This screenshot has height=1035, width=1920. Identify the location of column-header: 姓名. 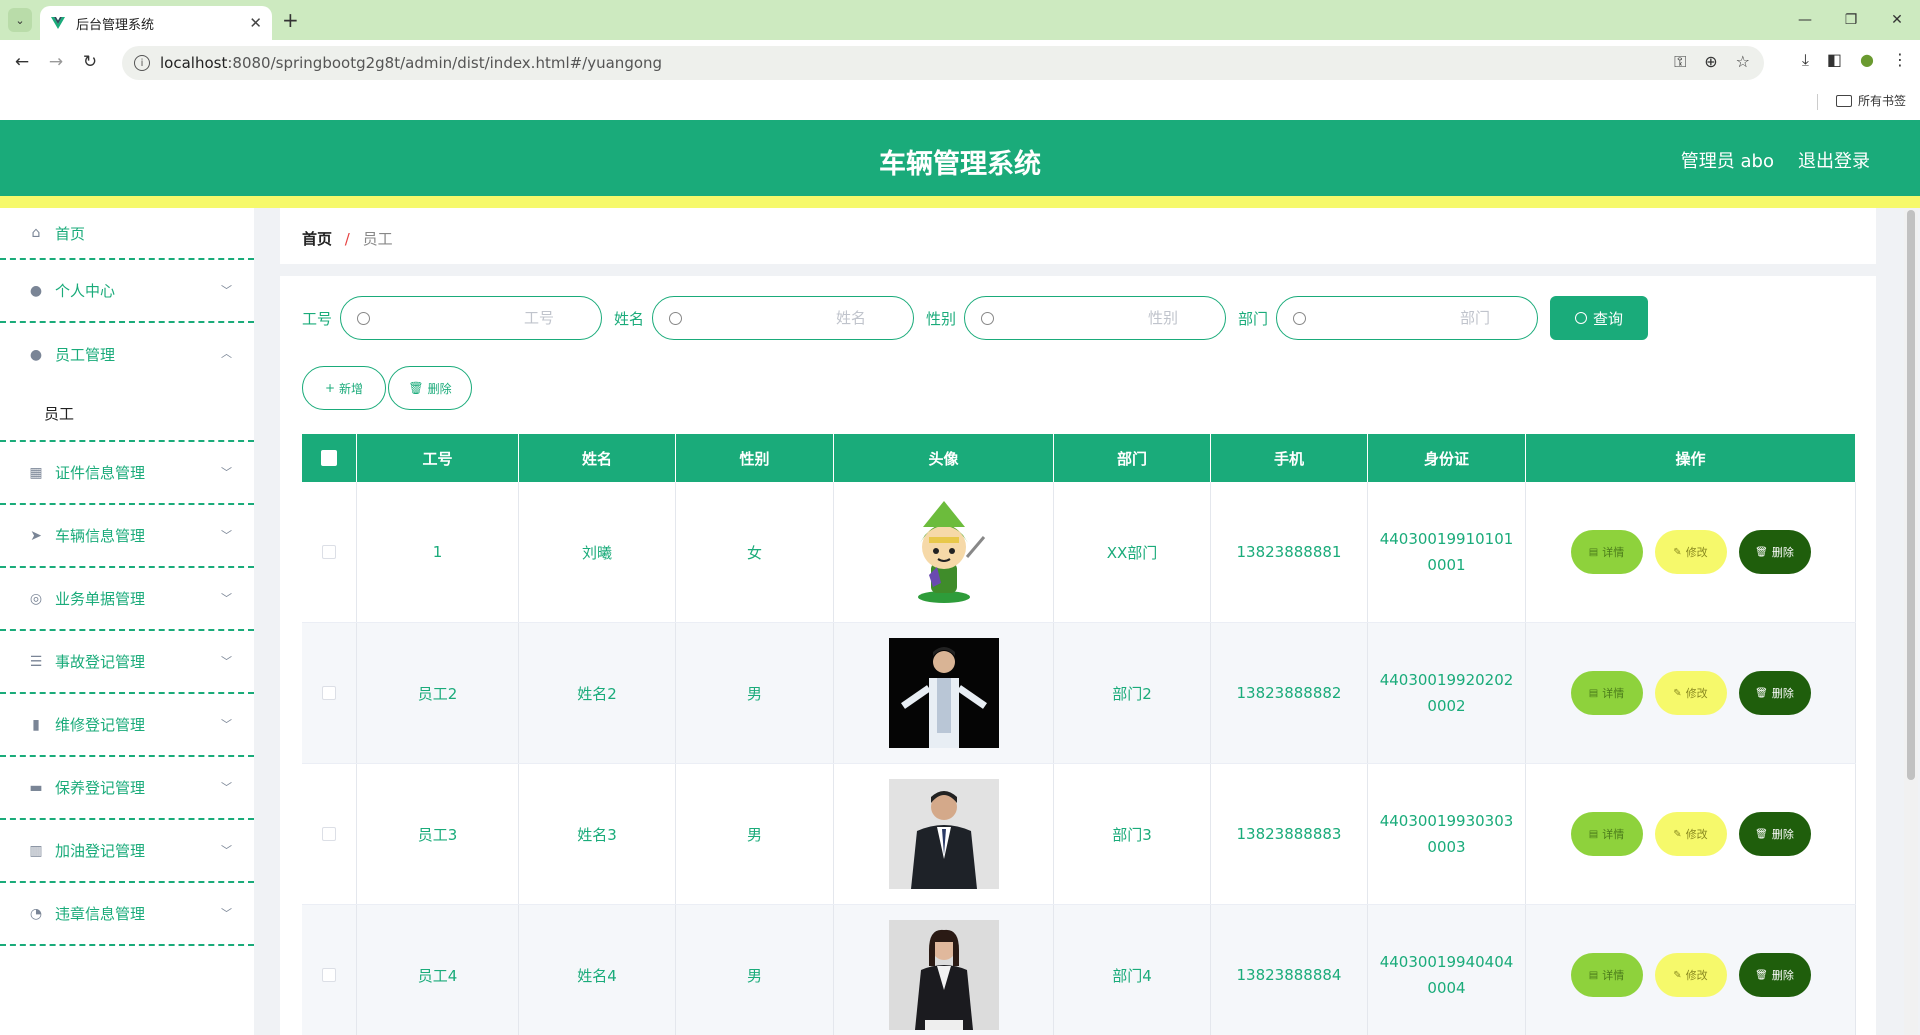
(597, 458).